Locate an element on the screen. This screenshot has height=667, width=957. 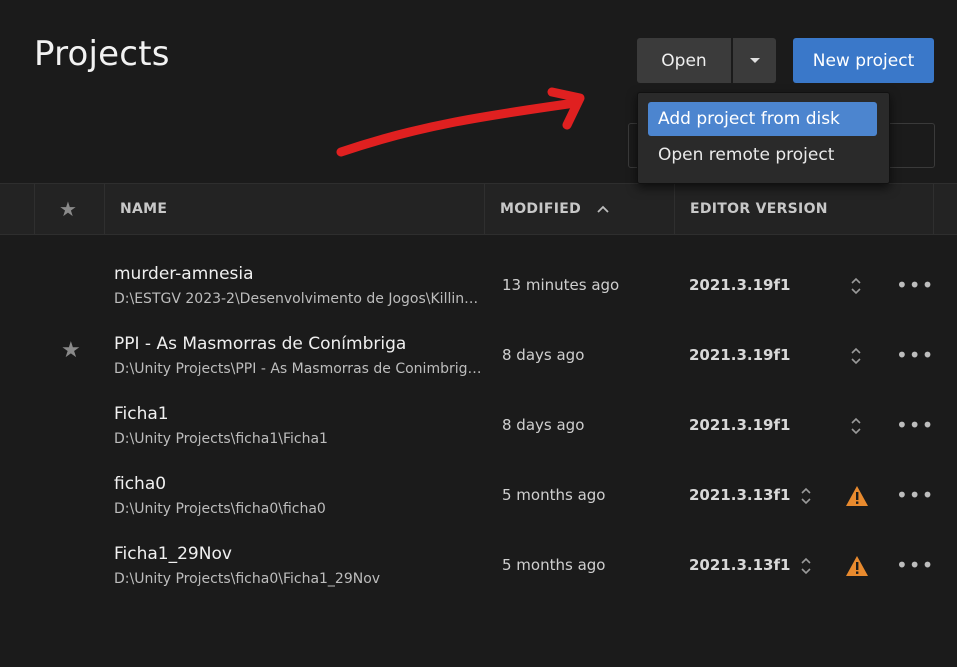
table-header: ★ NAME MODIFIED EDITOR VERSION is located at coordinates (478, 209).